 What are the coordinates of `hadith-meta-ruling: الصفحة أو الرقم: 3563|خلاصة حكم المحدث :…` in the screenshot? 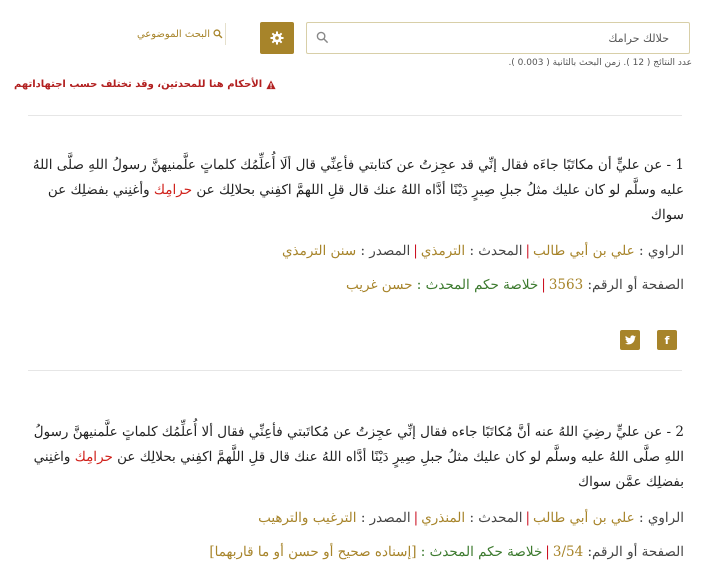 It's located at (514, 285).